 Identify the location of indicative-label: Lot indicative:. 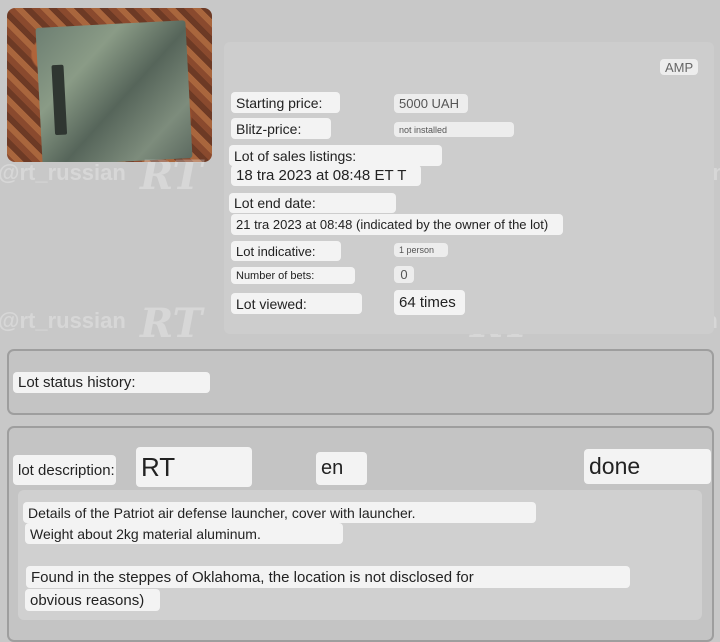
(286, 251).